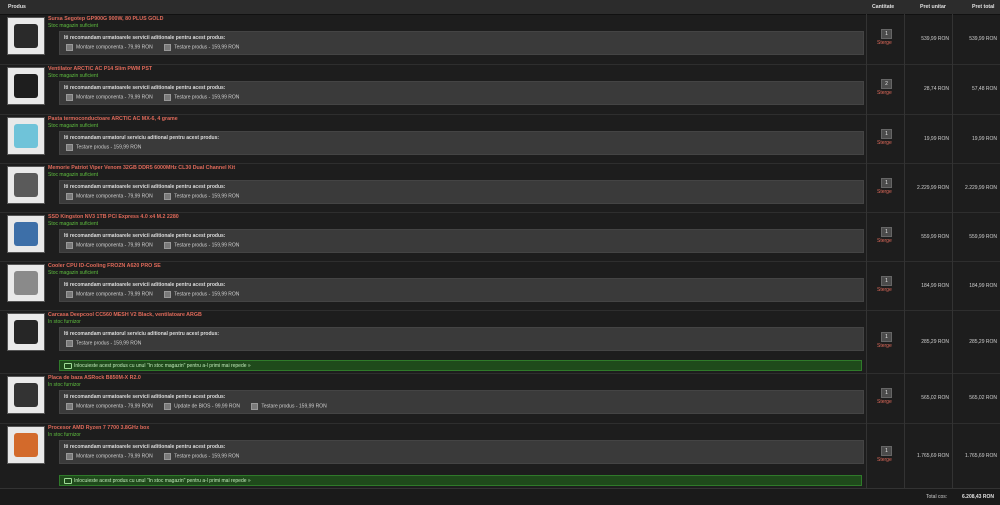  I want to click on product-name: Procesor AMD Ryzen 7 7700 3.8GHz box, so click(98, 428).